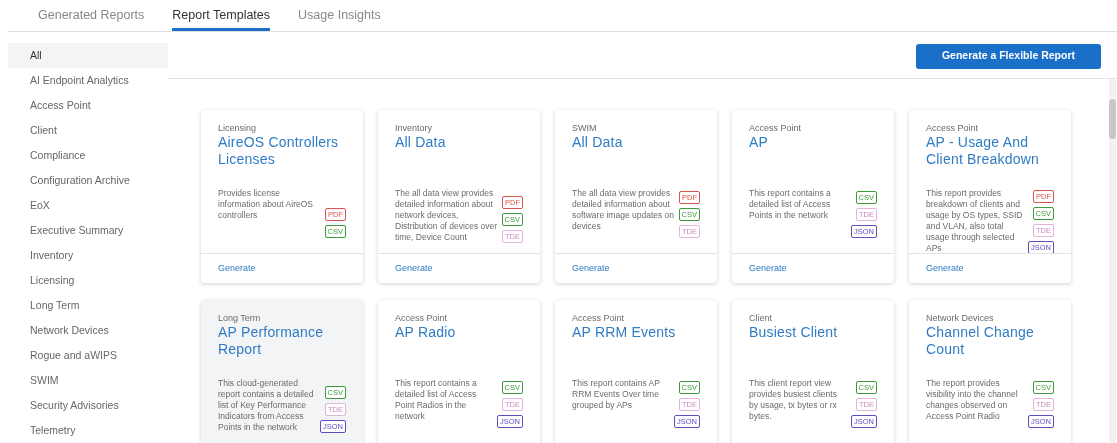 Image resolution: width=1117 pixels, height=443 pixels. Describe the element at coordinates (88, 80) in the screenshot. I see `sidebar-item: AI Endpoint Analytics` at that location.